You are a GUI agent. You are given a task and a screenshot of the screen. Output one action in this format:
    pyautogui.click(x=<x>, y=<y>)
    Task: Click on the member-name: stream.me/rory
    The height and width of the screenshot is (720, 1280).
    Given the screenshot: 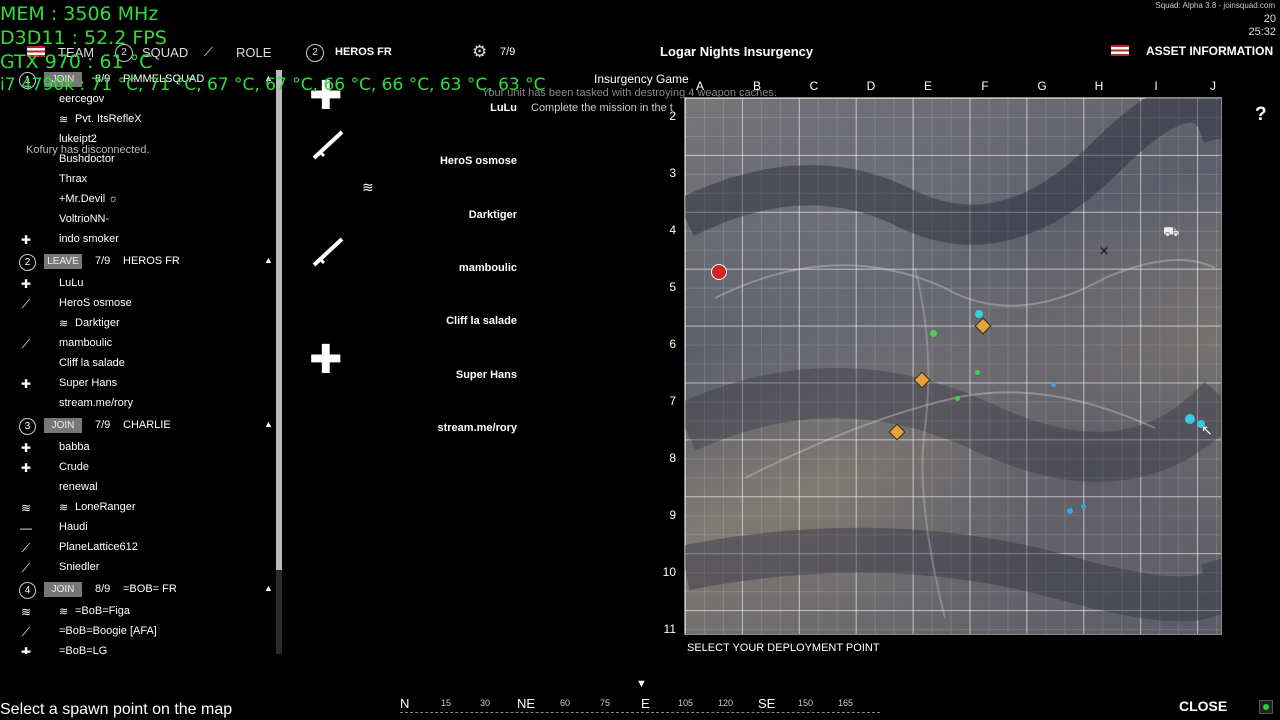 What is the action you would take?
    pyautogui.click(x=96, y=403)
    